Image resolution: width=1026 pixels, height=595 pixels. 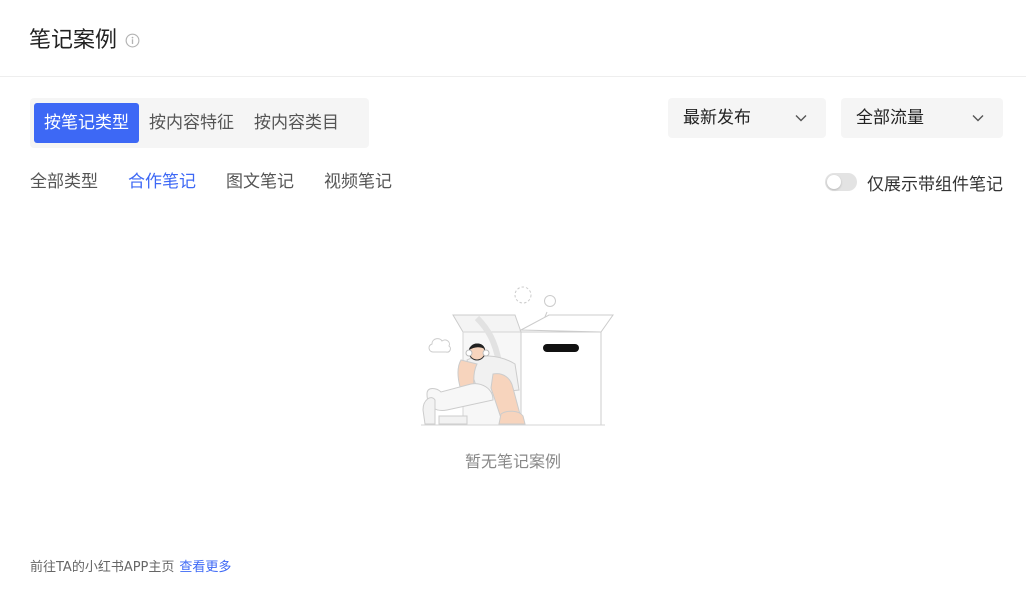 What do you see at coordinates (73, 40) in the screenshot?
I see `page-title: 笔记案例` at bounding box center [73, 40].